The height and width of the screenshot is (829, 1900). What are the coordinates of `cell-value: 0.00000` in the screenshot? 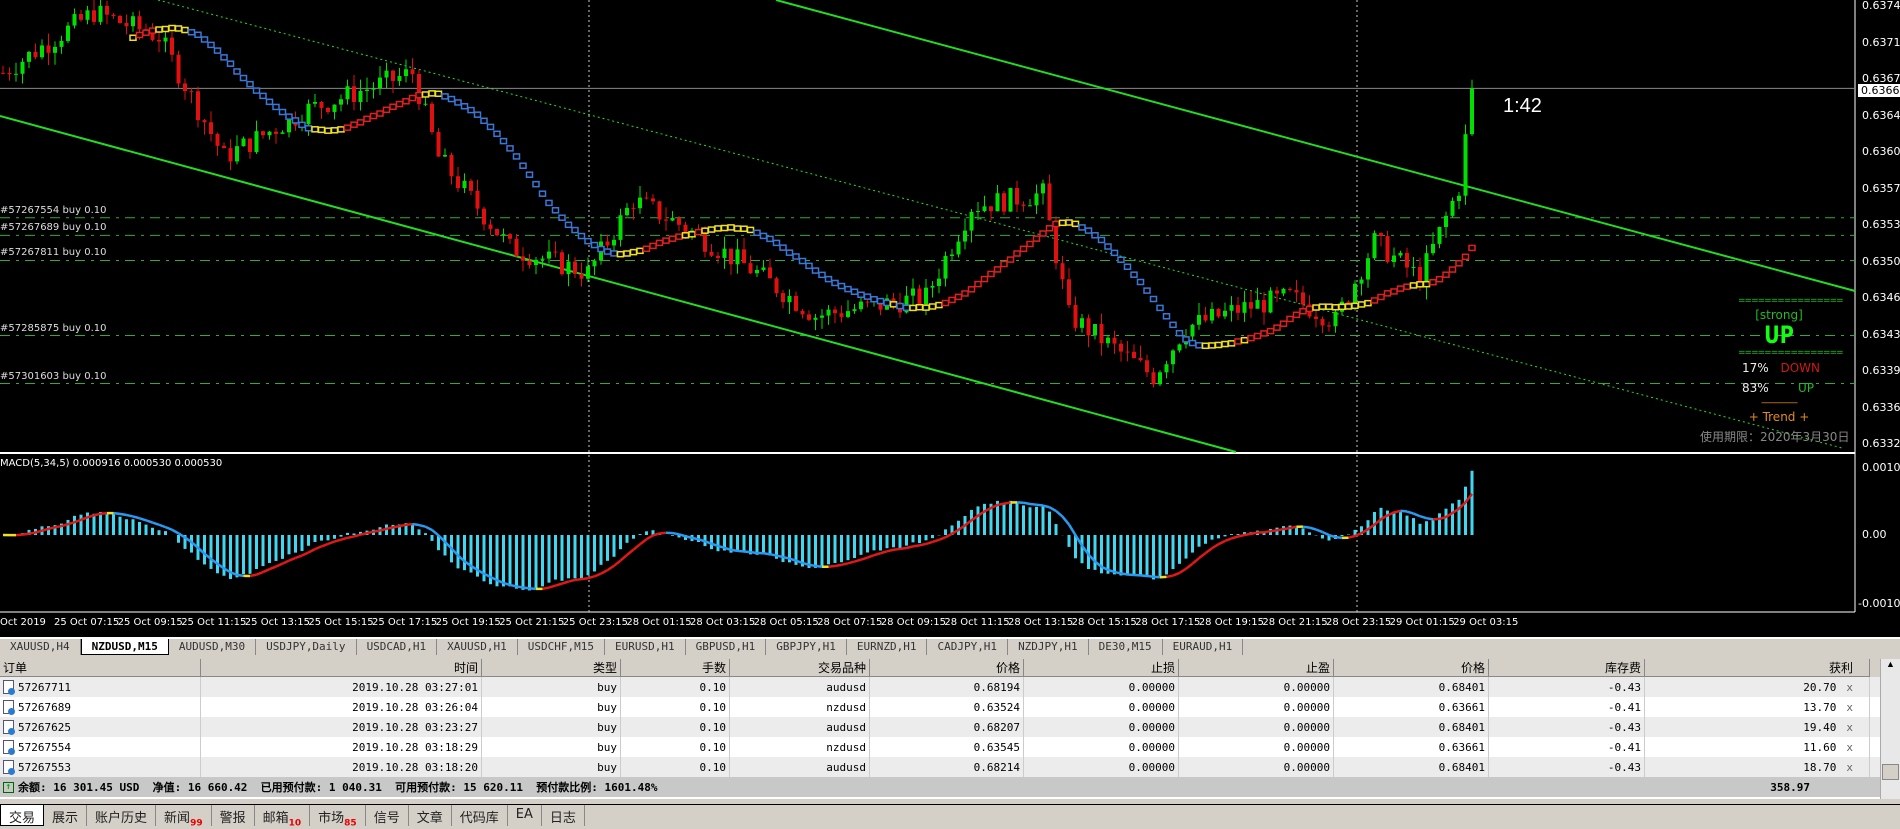 It's located at (1151, 727).